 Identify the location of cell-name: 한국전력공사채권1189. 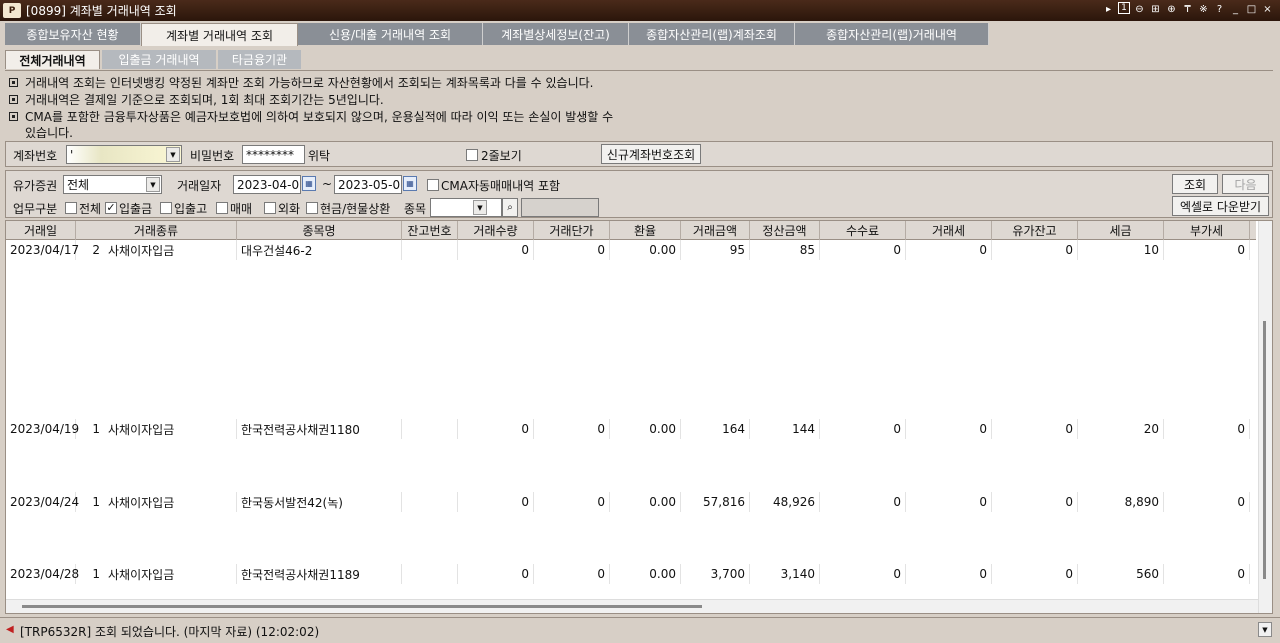
(319, 574).